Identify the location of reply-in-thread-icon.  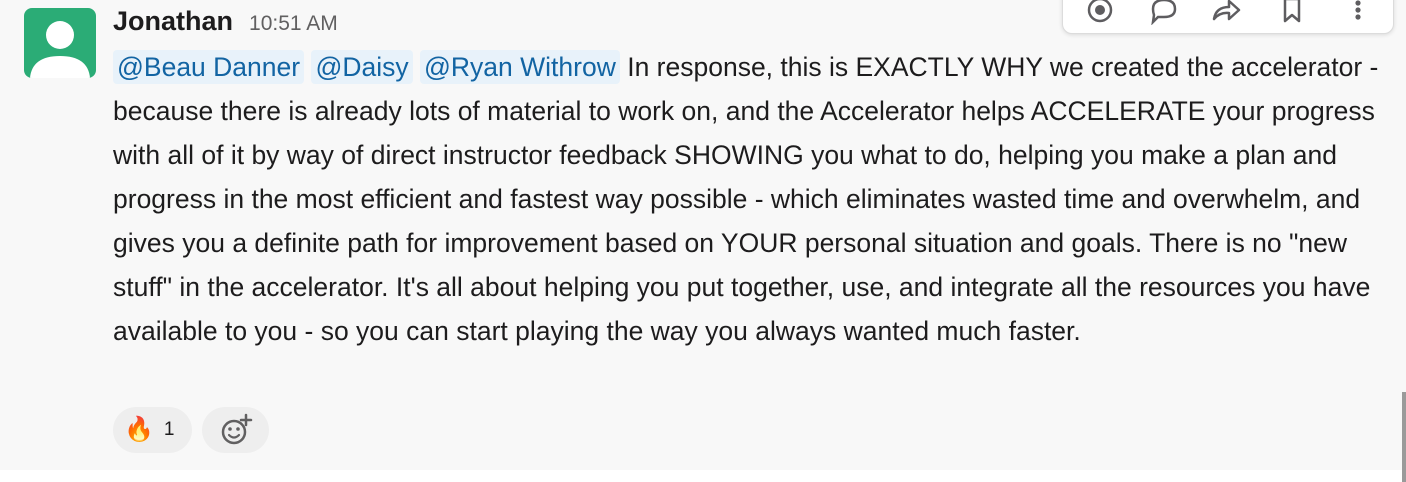
(1164, 16).